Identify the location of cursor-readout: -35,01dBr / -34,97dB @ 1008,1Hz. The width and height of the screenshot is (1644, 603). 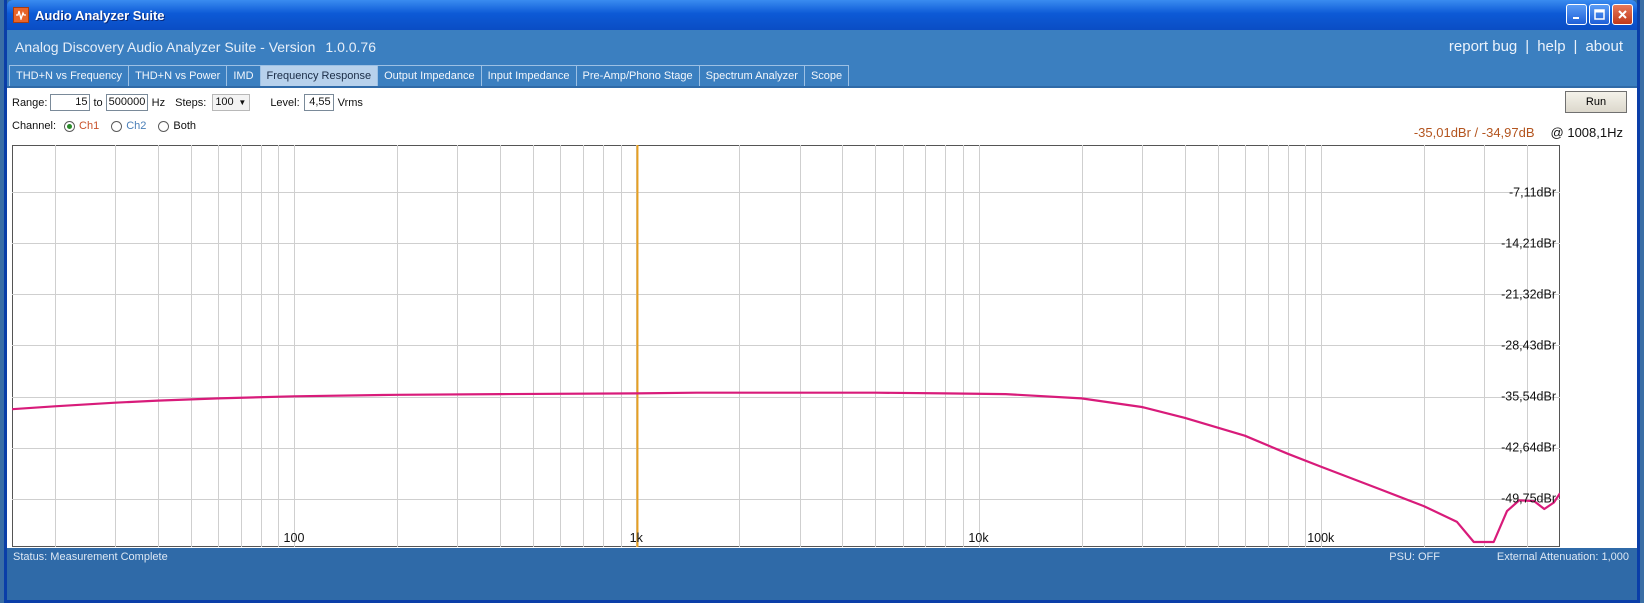
(1518, 132).